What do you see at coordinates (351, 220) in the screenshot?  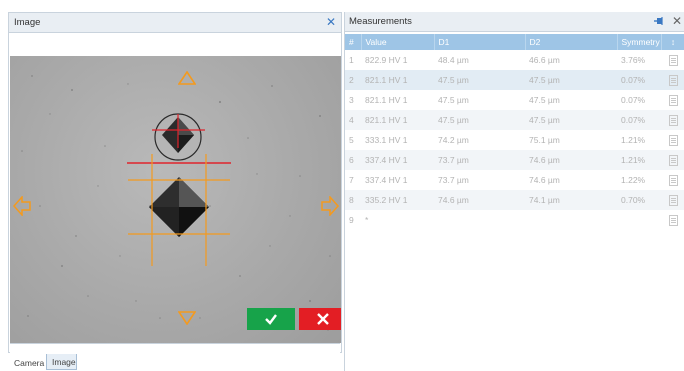 I see `row-number: 9` at bounding box center [351, 220].